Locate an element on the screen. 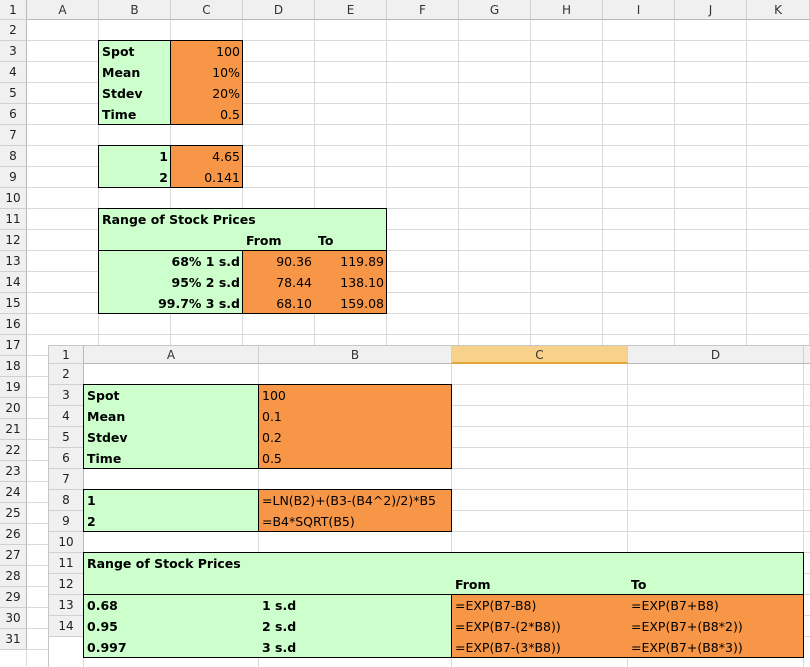 This screenshot has width=810, height=667. column-header-f: F is located at coordinates (423, 10).